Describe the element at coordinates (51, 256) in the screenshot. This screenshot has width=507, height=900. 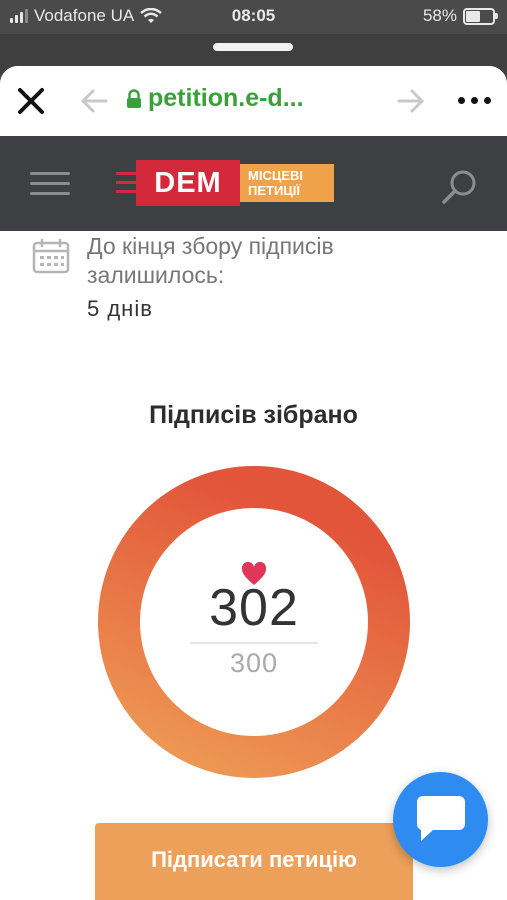
I see `calendar-icon` at that location.